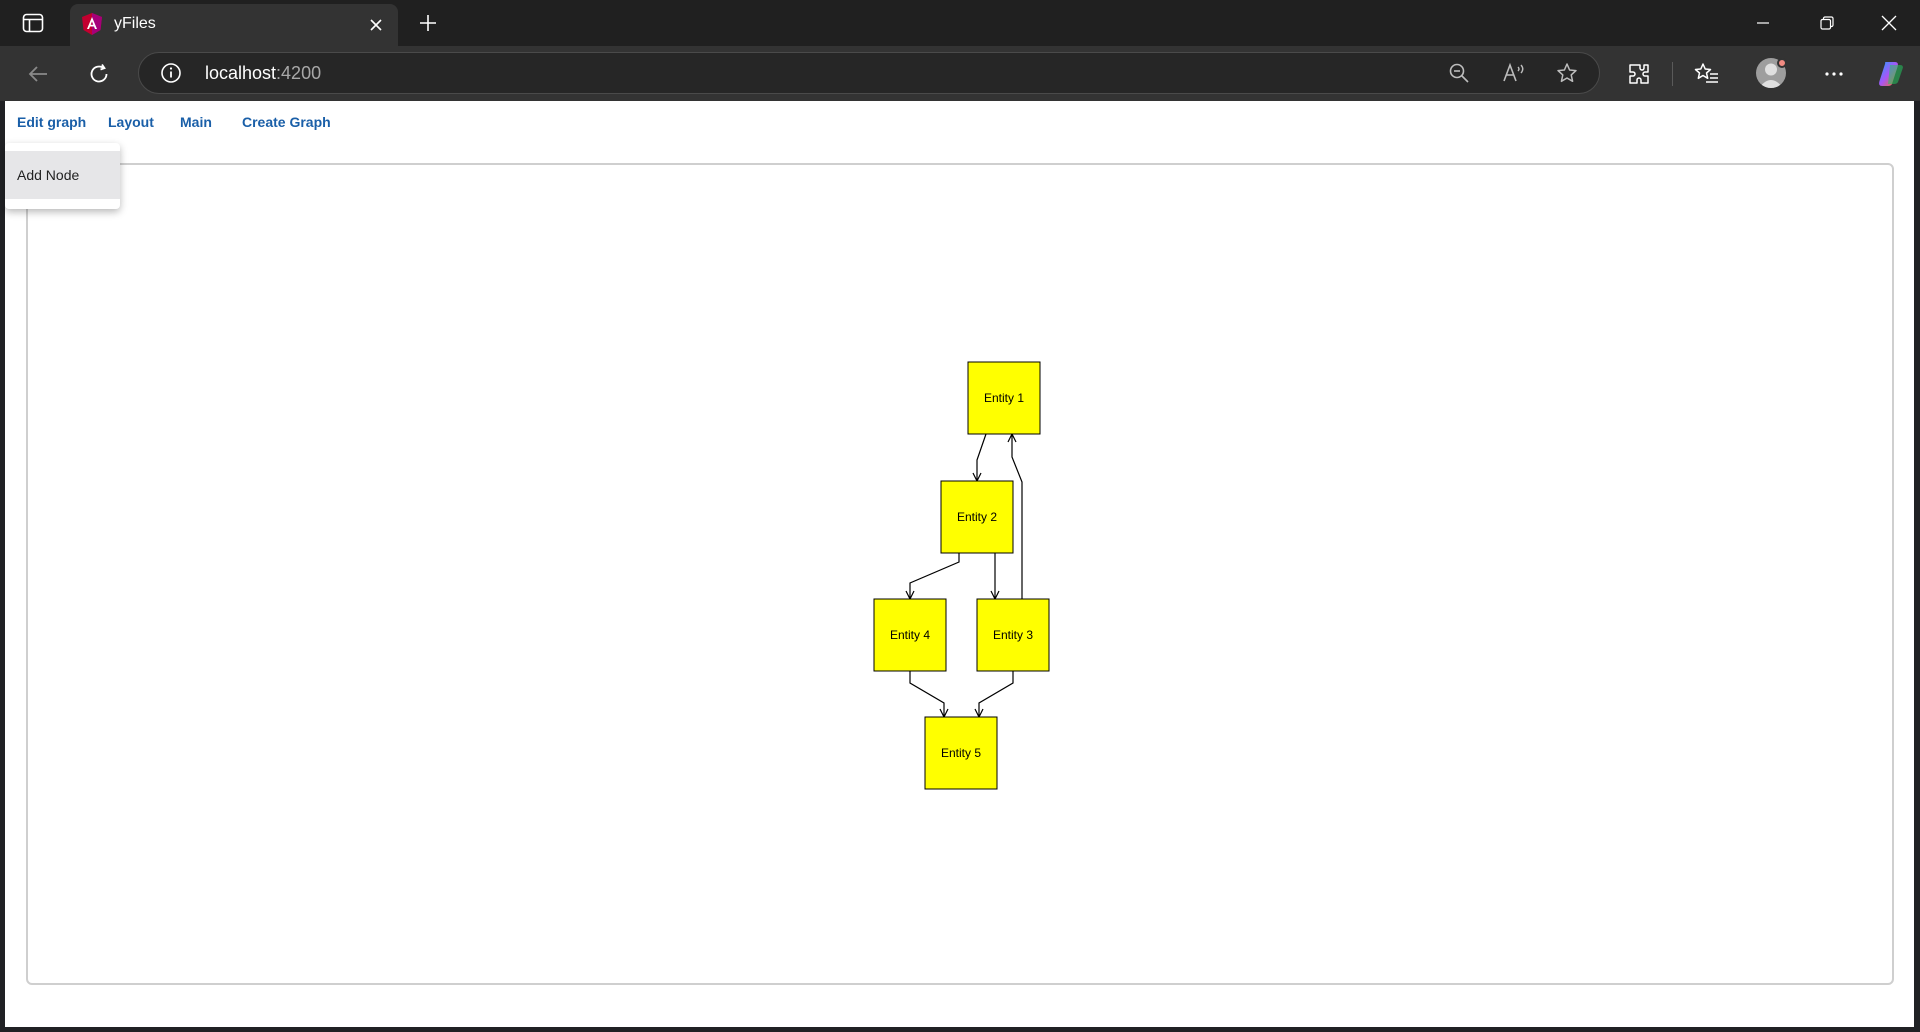 This screenshot has width=1920, height=1032. I want to click on menu-create-graph: Create Graph, so click(286, 122).